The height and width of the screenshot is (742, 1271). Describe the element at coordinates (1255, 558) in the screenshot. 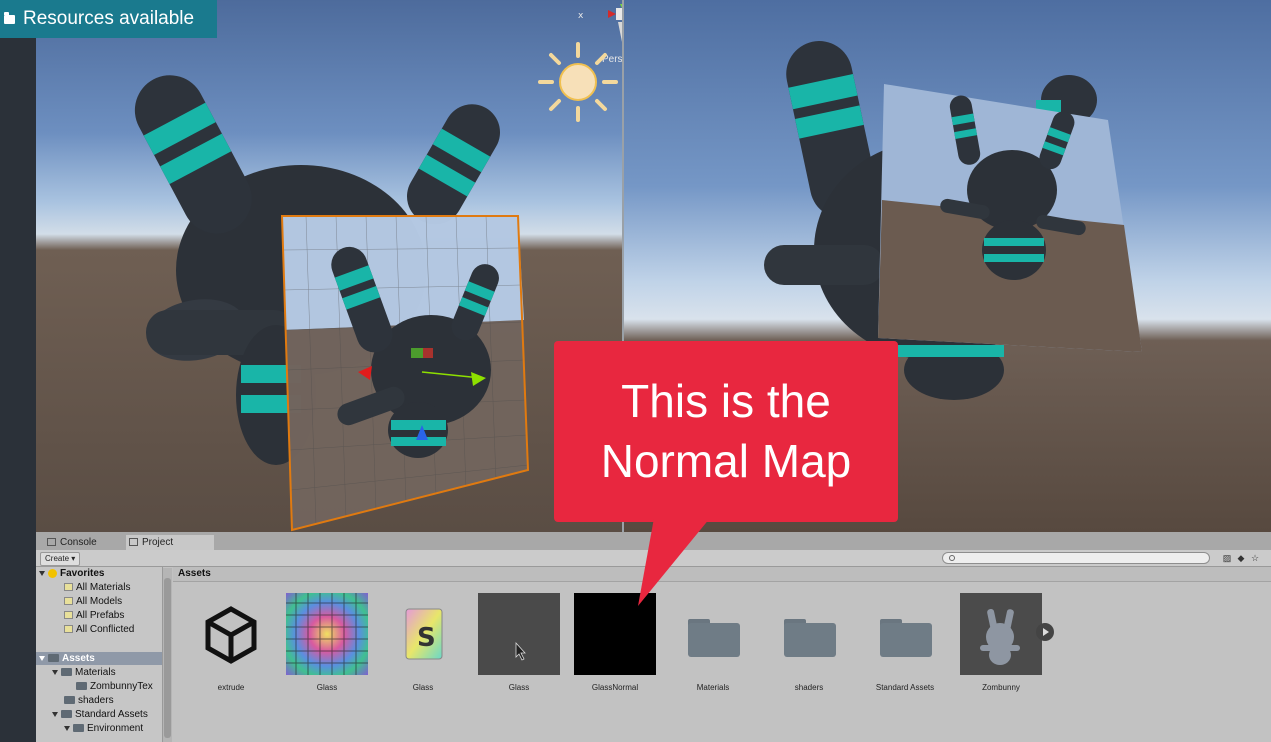

I see `favorite-star-icon: ☆` at that location.